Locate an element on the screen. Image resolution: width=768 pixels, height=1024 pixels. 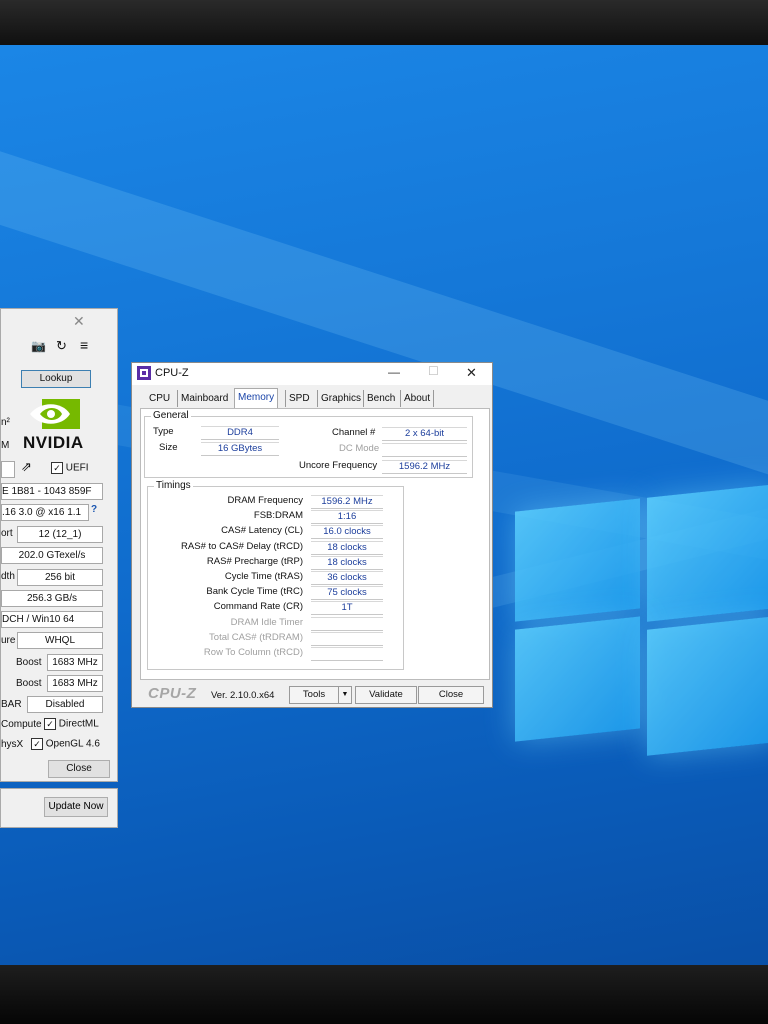
menu-icon: ≡ is located at coordinates (84, 345).